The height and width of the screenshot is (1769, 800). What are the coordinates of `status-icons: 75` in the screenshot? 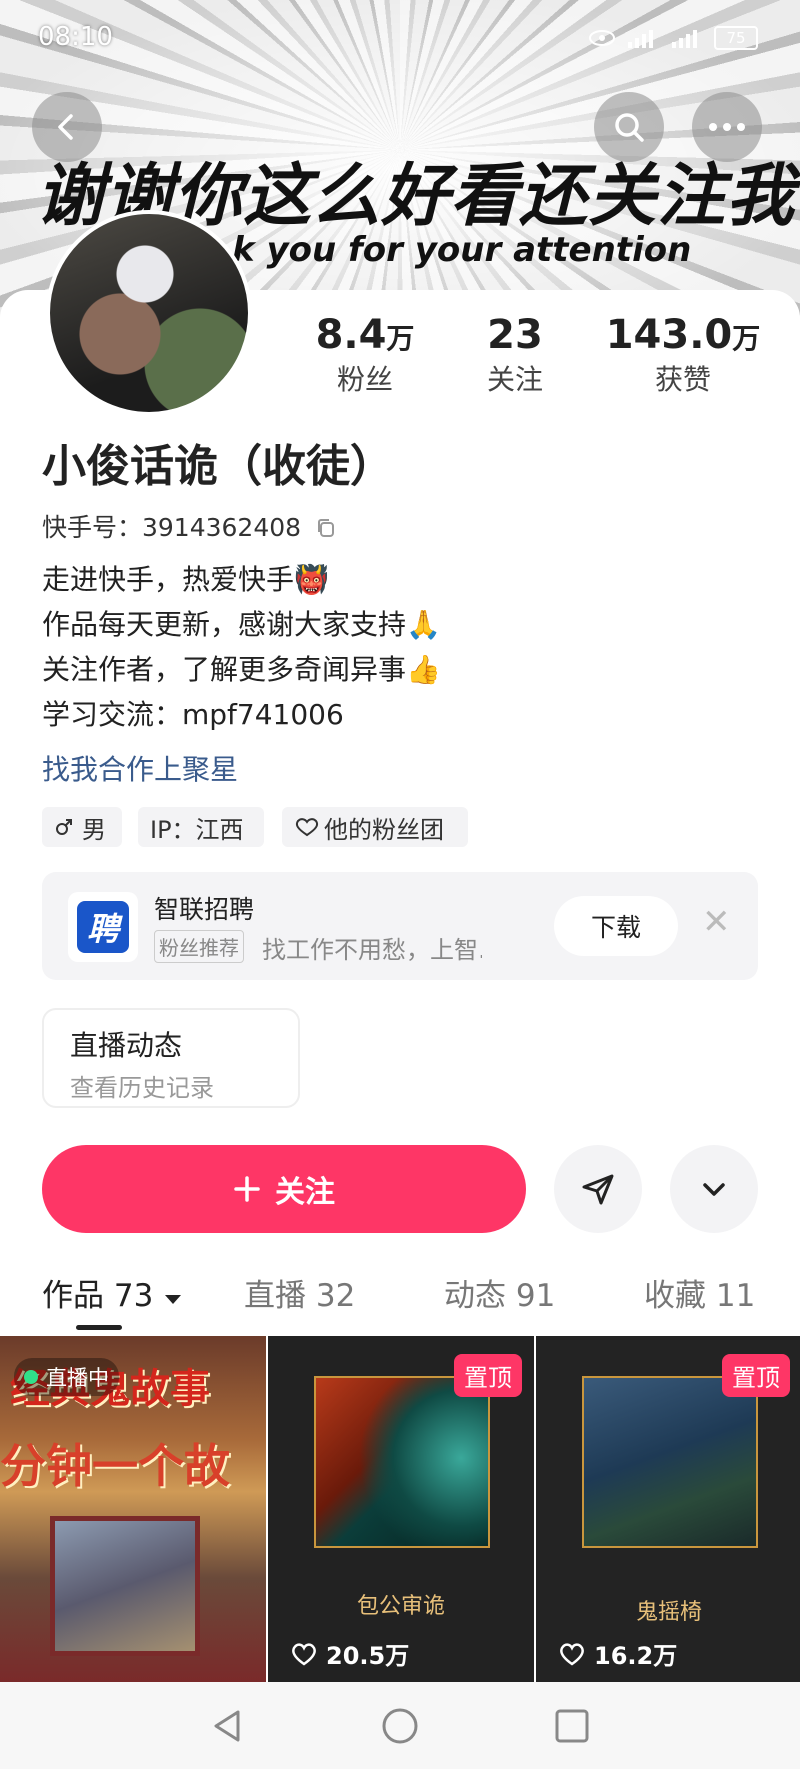 It's located at (673, 38).